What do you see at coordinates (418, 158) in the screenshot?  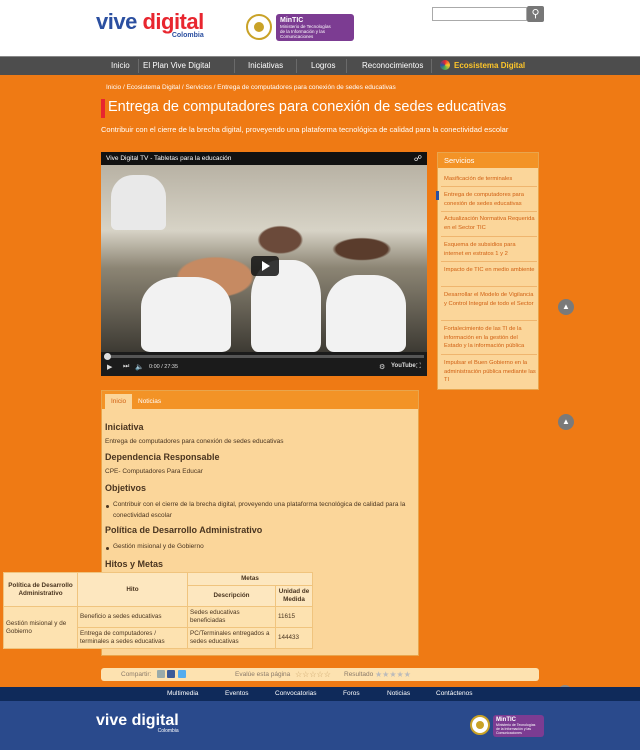 I see `share-icon: ☍` at bounding box center [418, 158].